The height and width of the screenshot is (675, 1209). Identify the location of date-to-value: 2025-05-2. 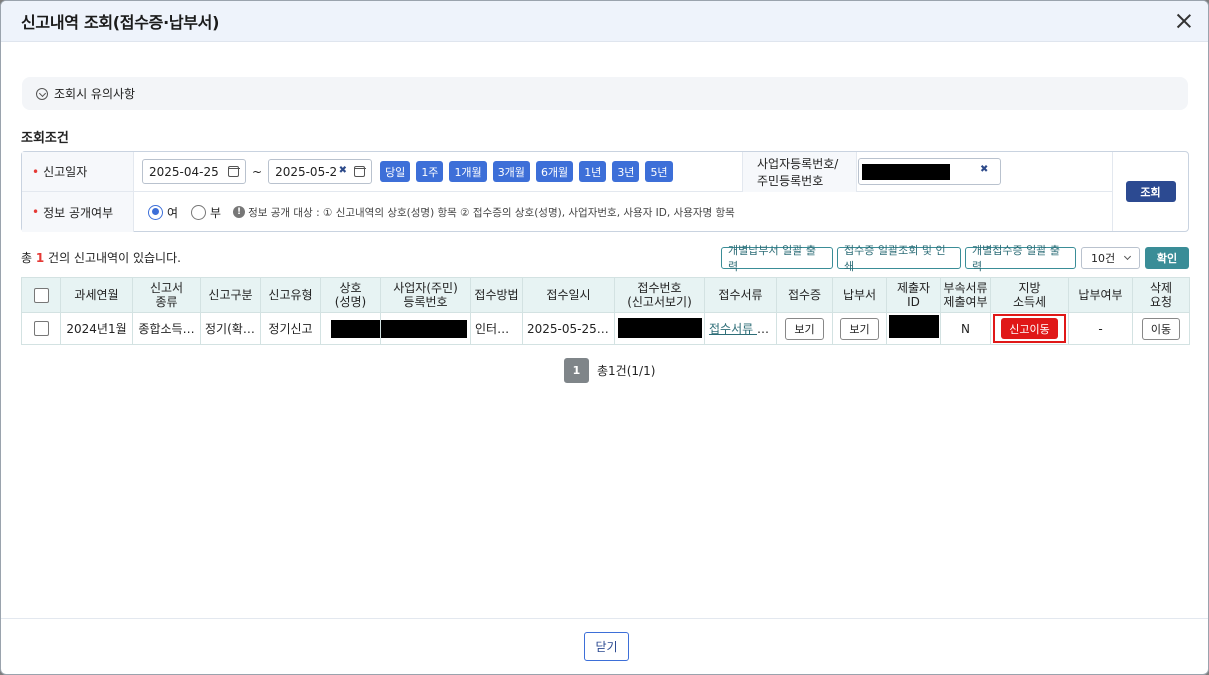
(306, 171).